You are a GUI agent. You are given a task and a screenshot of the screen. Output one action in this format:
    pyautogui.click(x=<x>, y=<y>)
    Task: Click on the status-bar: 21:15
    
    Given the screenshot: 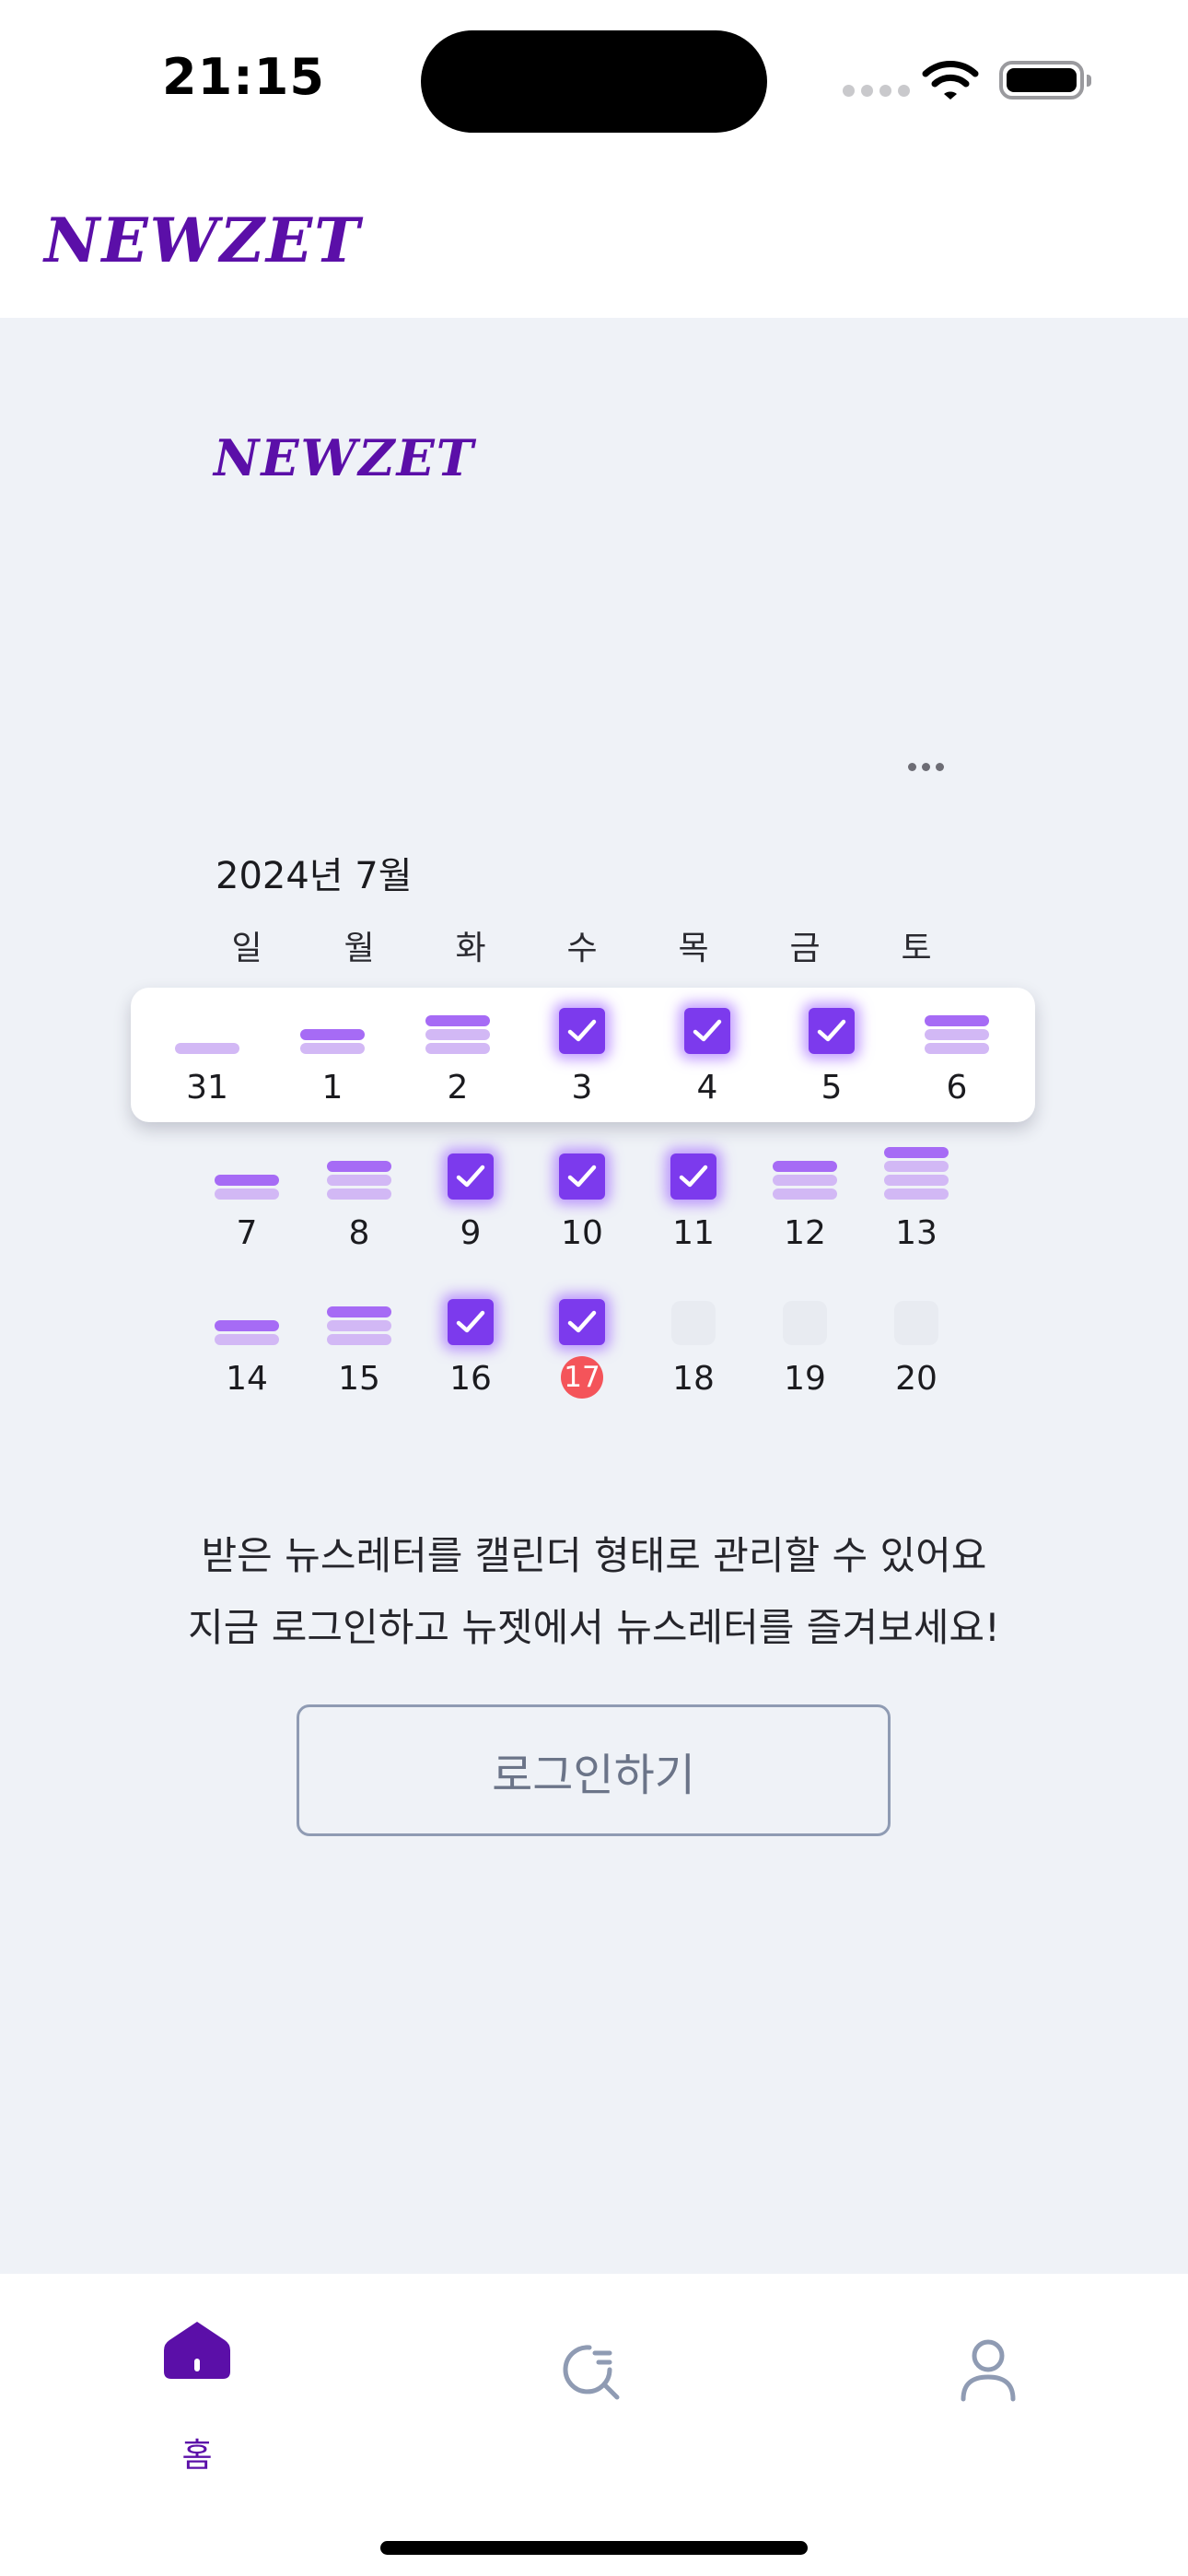 What is the action you would take?
    pyautogui.click(x=594, y=78)
    